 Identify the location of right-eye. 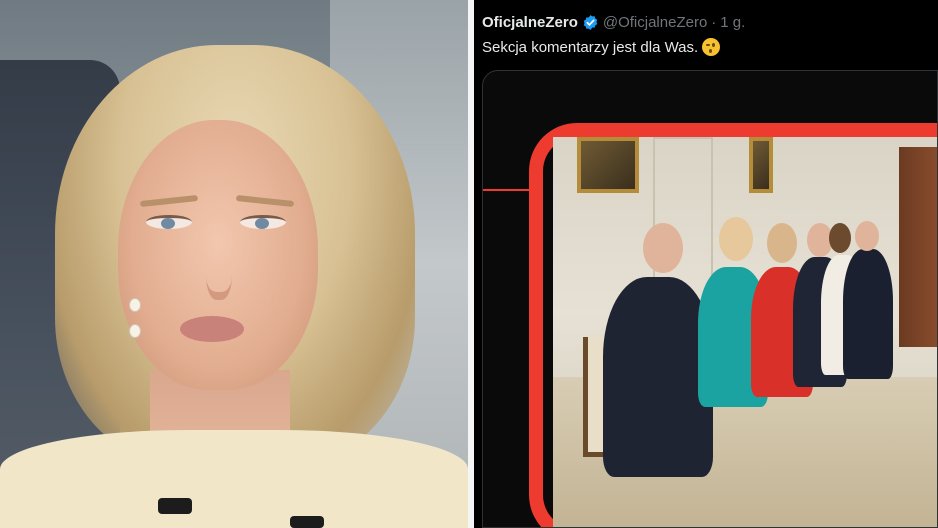
(263, 222).